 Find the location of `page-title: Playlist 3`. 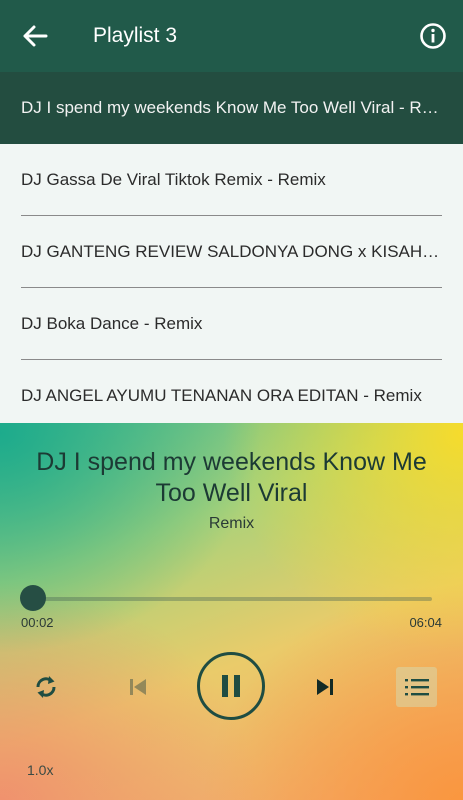

page-title: Playlist 3 is located at coordinates (135, 35).